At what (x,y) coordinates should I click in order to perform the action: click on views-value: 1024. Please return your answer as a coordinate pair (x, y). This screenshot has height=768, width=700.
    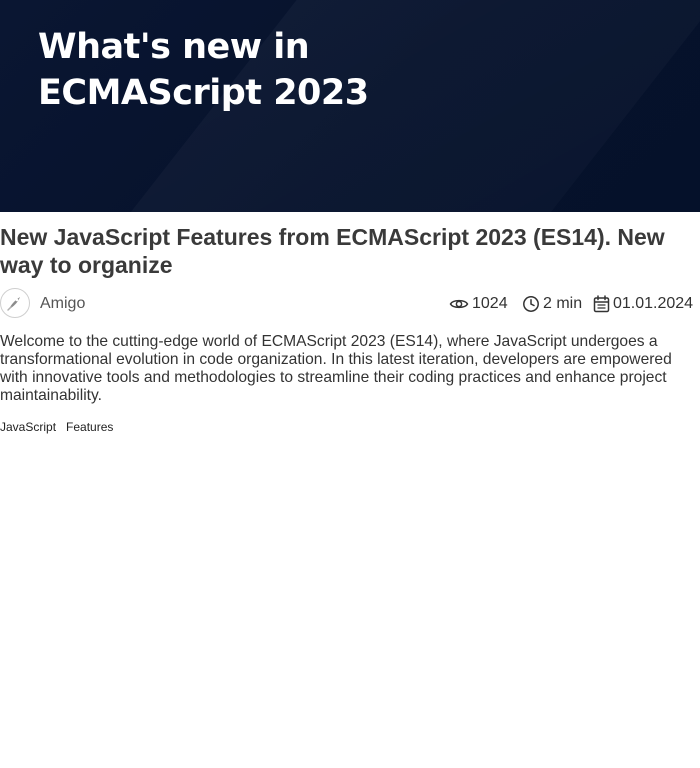
    Looking at the image, I should click on (490, 303).